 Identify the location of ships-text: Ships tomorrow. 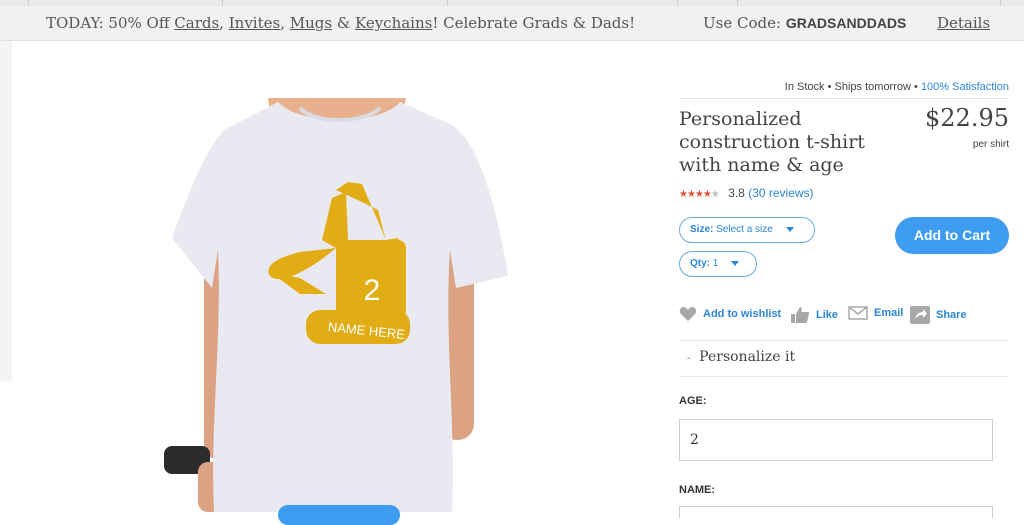
(872, 87).